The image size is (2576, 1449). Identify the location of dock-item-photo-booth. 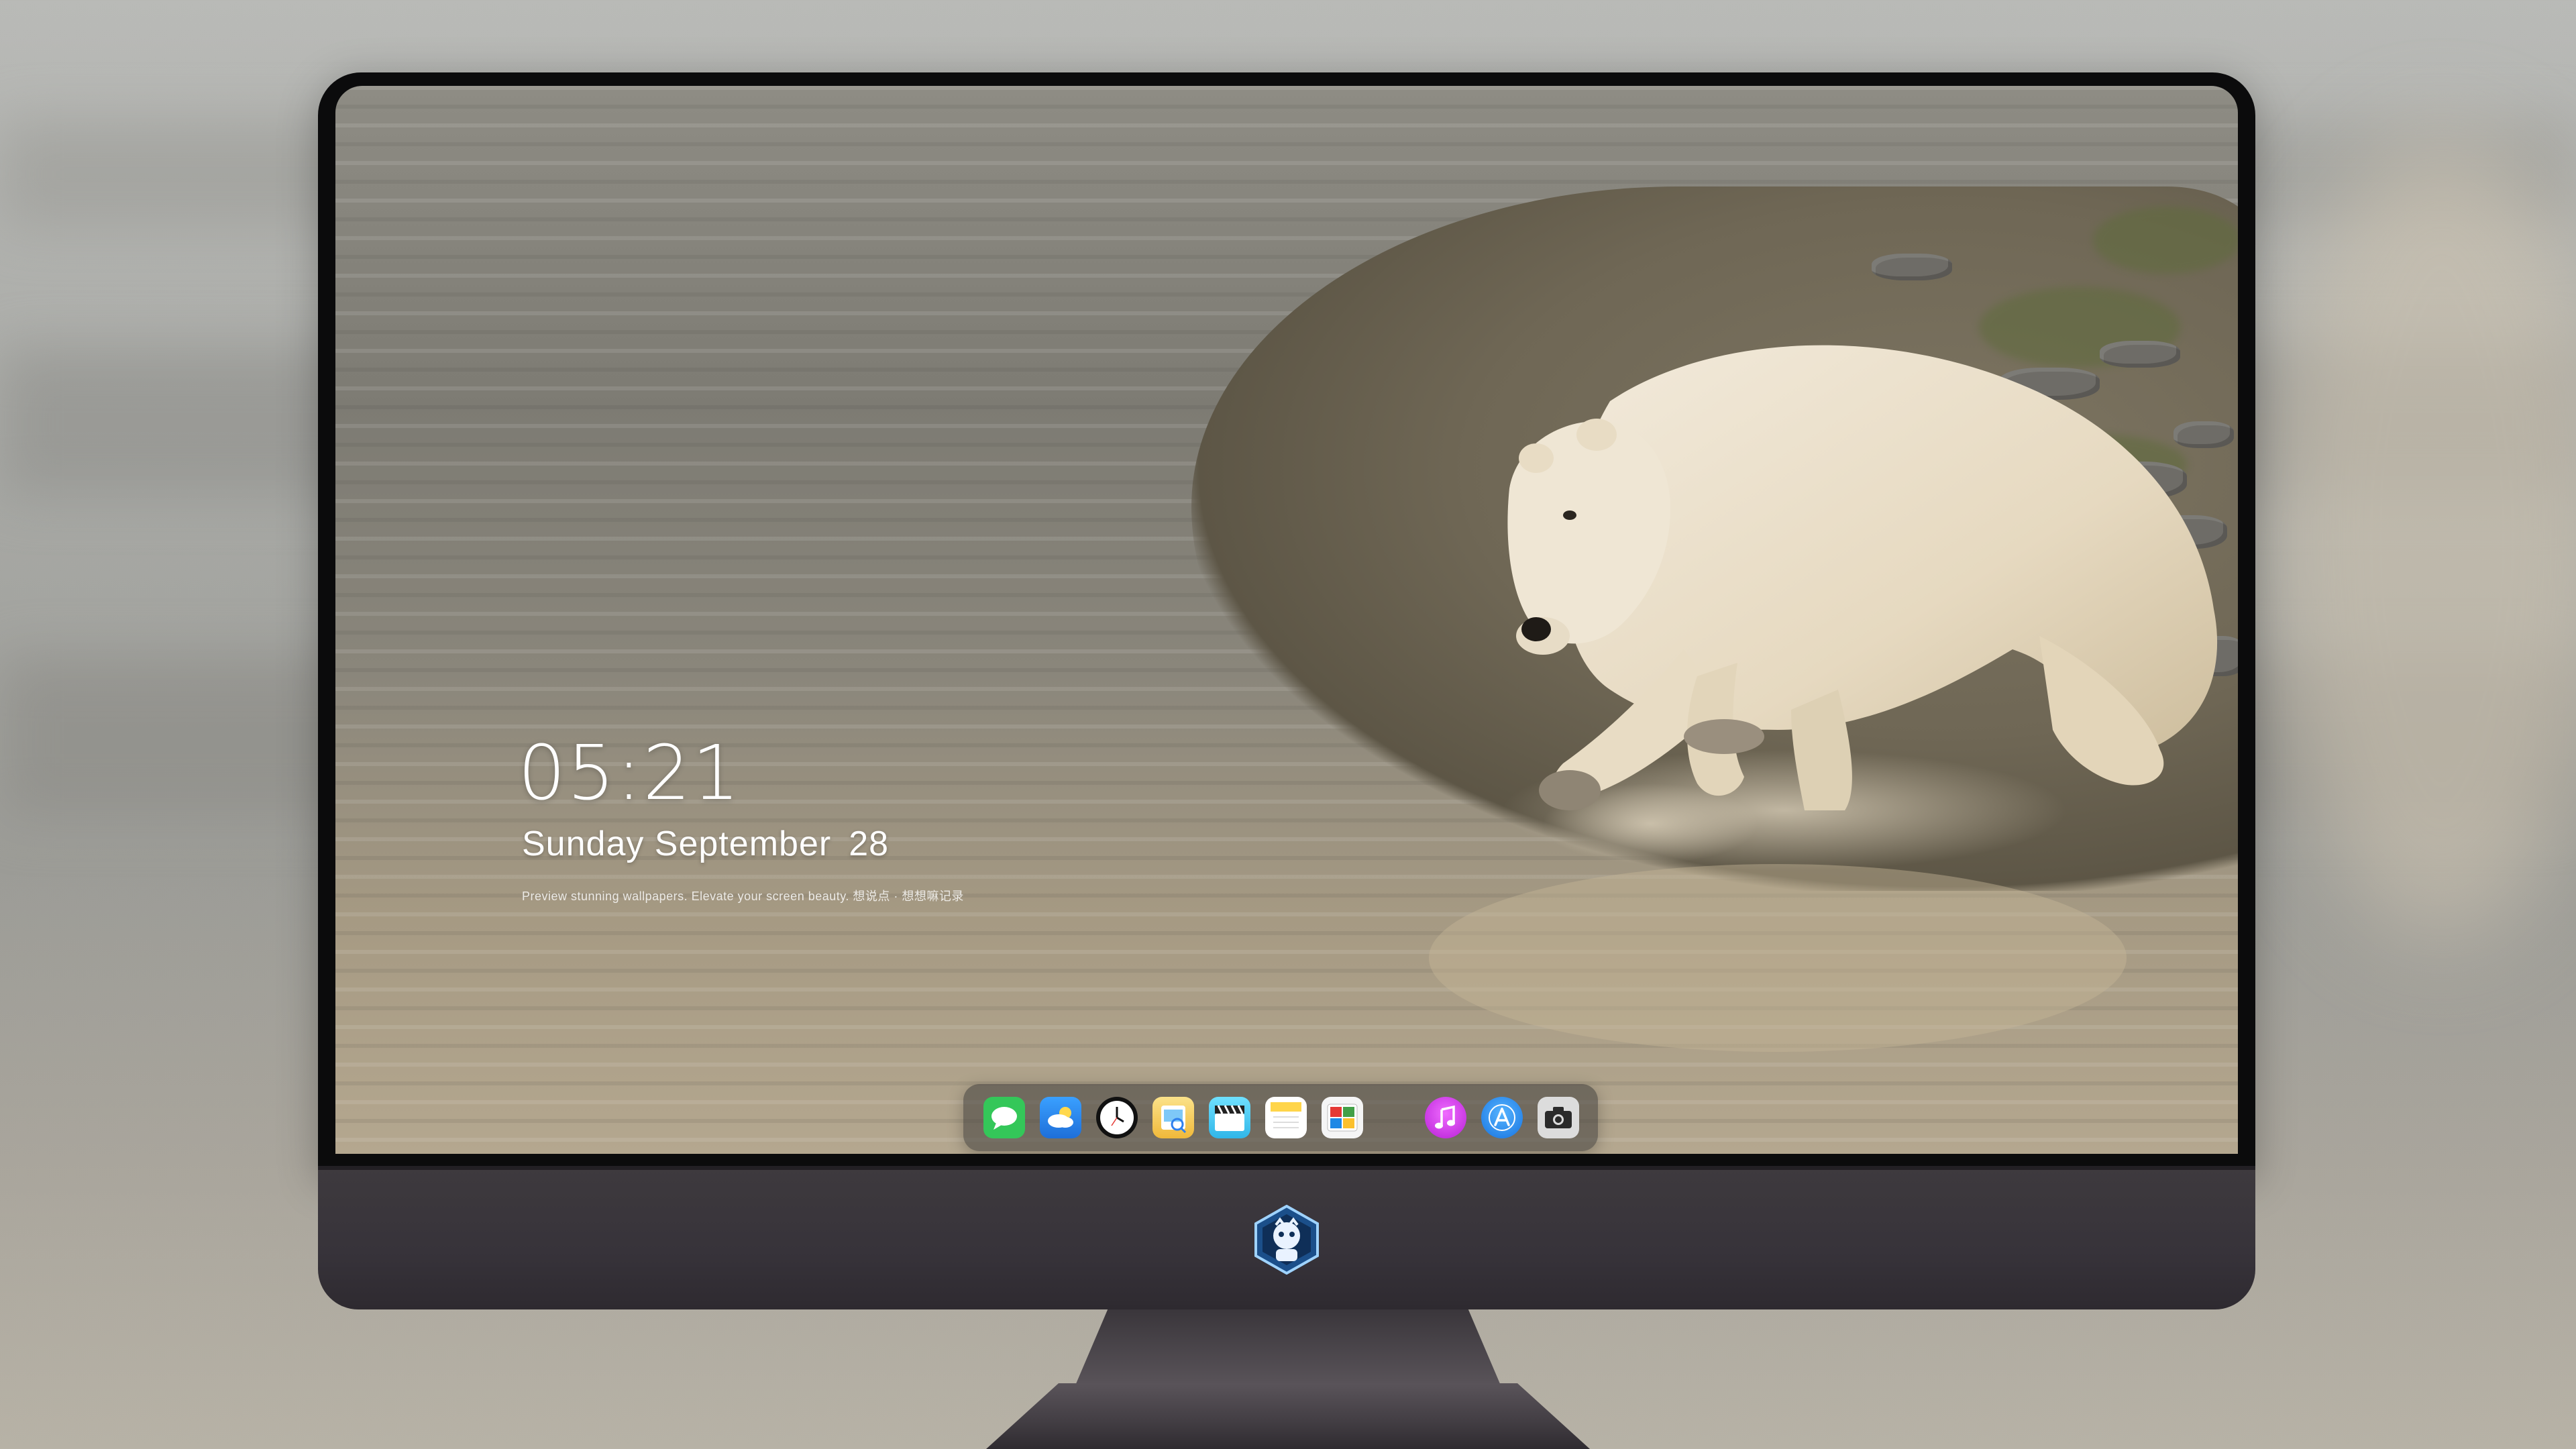
(1342, 1117).